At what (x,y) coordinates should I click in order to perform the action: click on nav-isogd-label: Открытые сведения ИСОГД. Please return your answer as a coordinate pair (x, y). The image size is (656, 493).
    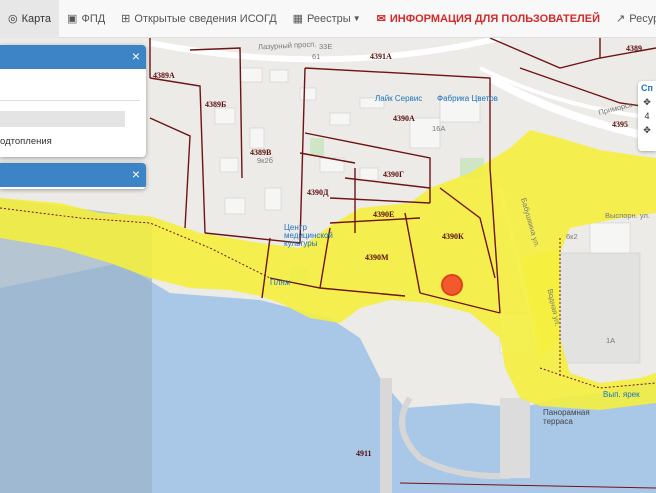
    Looking at the image, I should click on (205, 18).